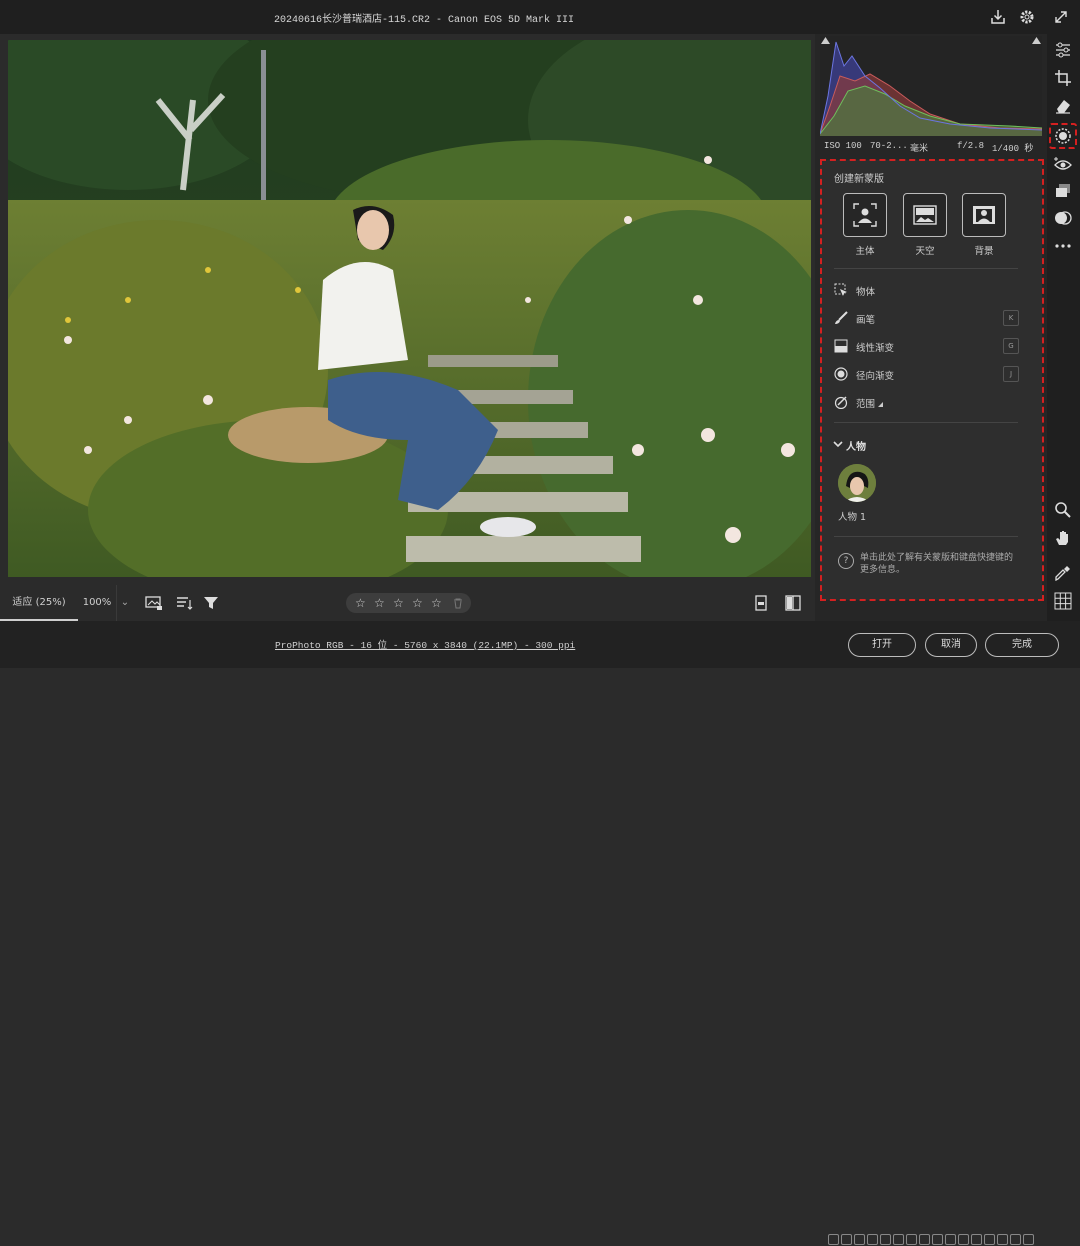 This screenshot has width=1080, height=1246. Describe the element at coordinates (1036, 40) in the screenshot. I see `highlight-clip-warning-icon` at that location.